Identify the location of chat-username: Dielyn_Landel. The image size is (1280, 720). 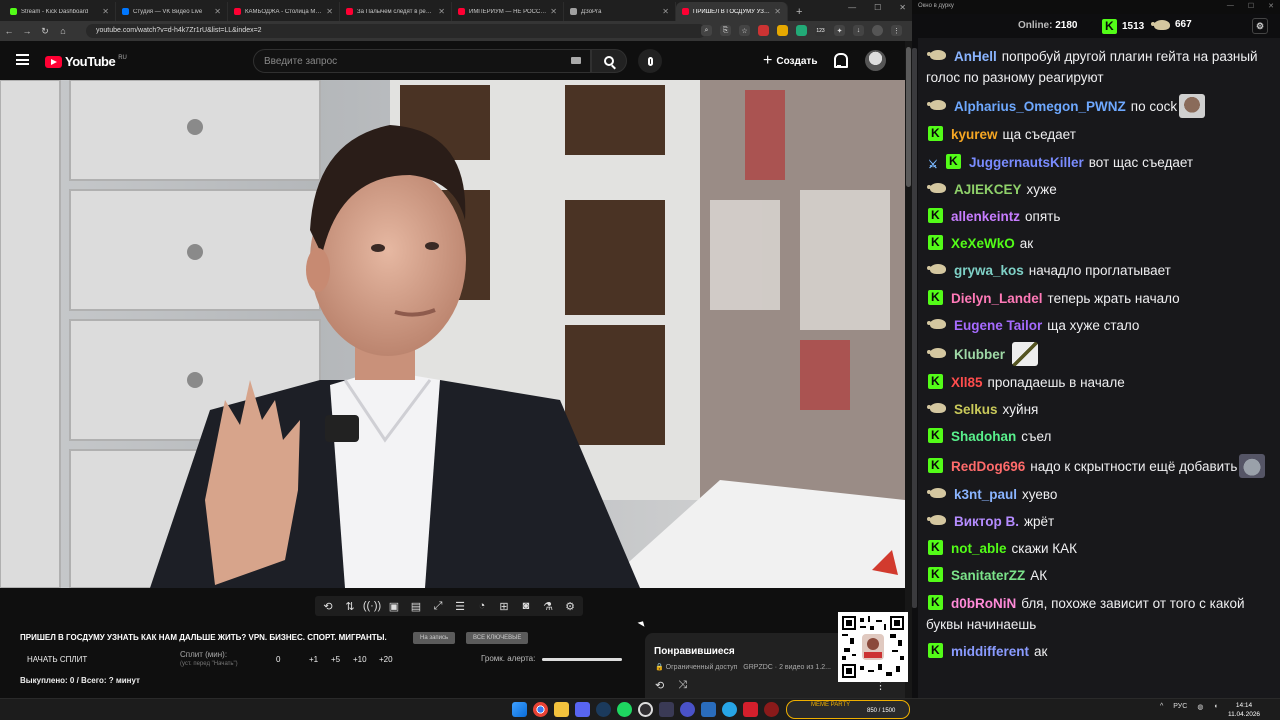
(997, 298).